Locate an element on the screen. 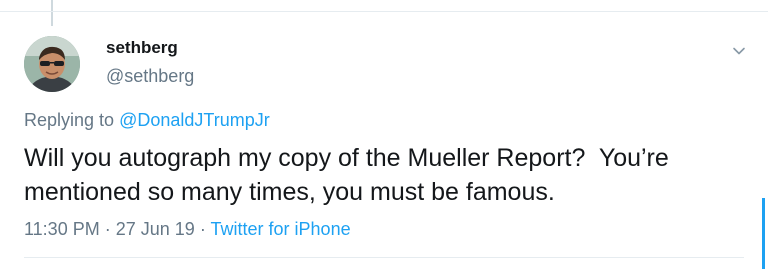 This screenshot has width=768, height=269. tweet-source-link: Twitter for iPhone is located at coordinates (281, 229).